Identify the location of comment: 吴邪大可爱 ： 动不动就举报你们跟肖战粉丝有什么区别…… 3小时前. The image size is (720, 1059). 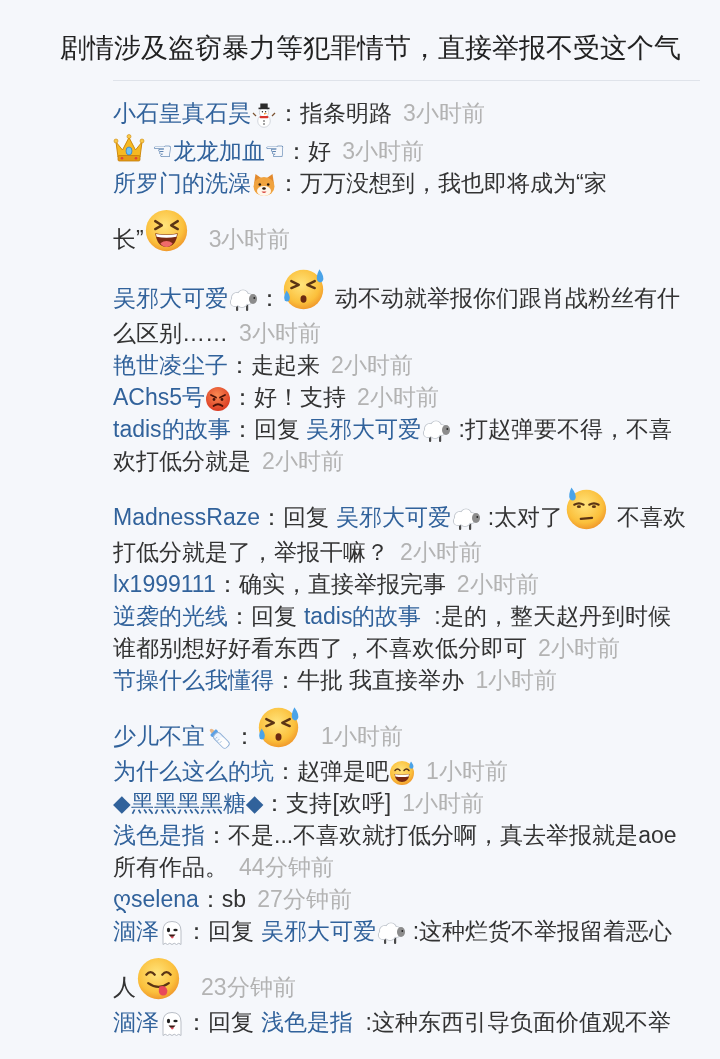
(400, 303).